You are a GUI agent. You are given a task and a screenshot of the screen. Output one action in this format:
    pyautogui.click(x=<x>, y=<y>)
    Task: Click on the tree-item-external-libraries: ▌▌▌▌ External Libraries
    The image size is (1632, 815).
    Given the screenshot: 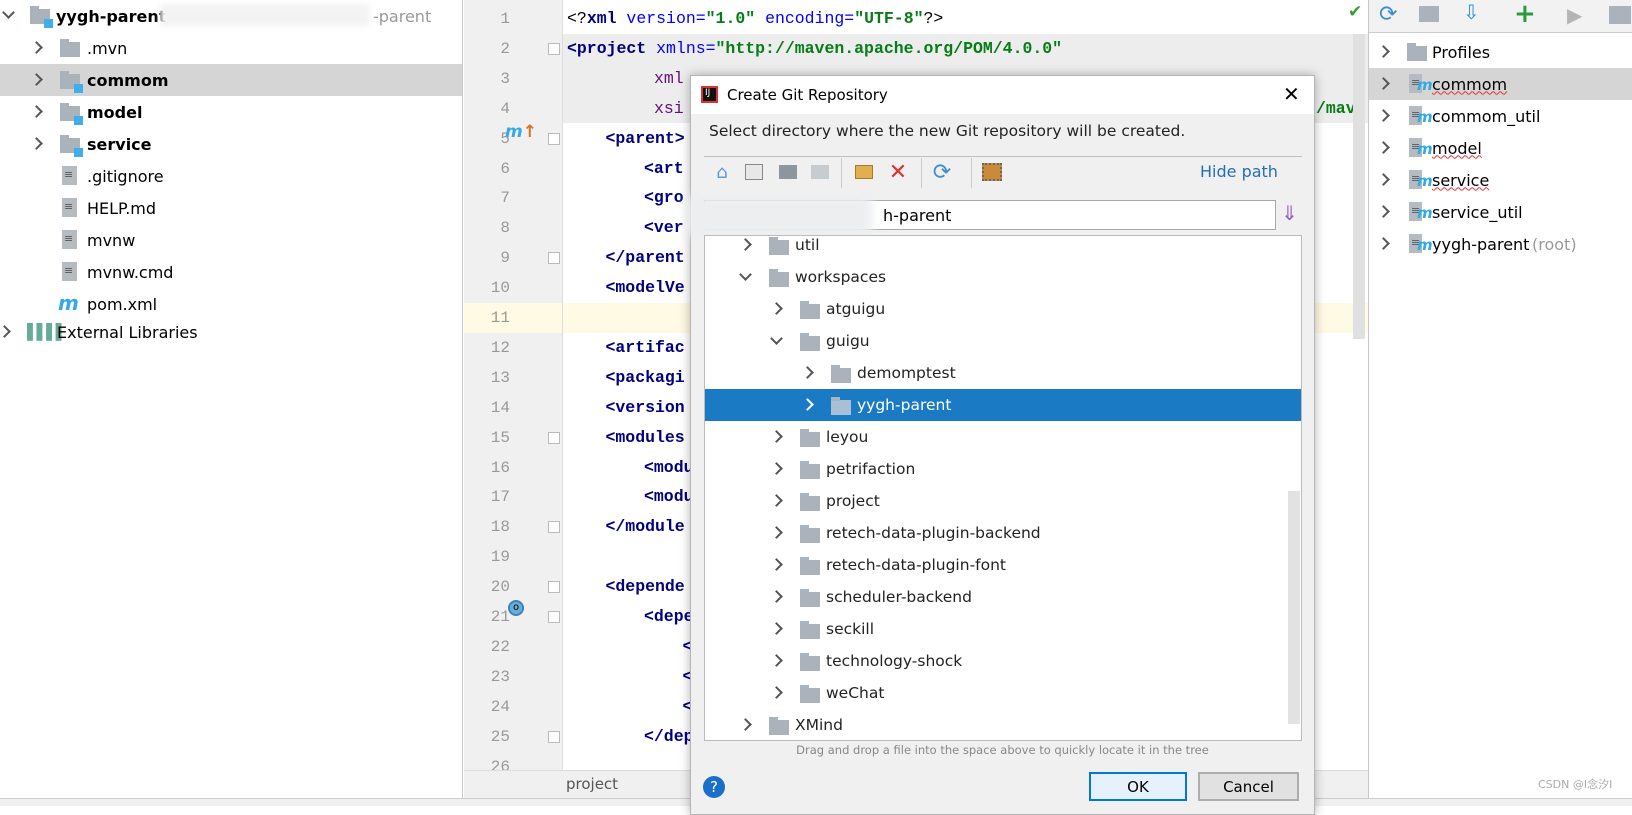 What is the action you would take?
    pyautogui.click(x=231, y=332)
    